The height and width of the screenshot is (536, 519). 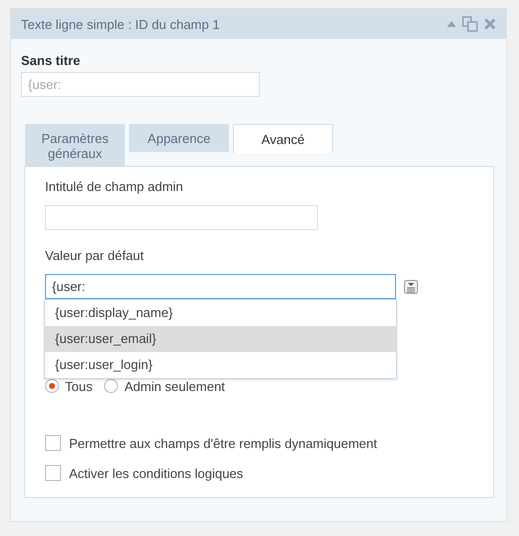 What do you see at coordinates (411, 287) in the screenshot?
I see `list-icon` at bounding box center [411, 287].